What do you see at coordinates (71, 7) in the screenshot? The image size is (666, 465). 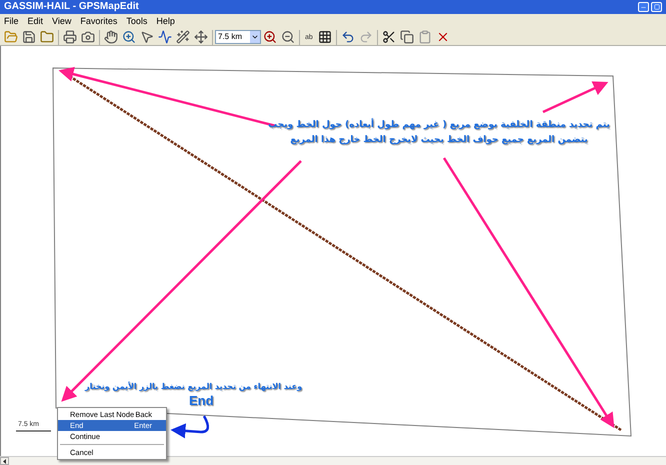 I see `window-title: GASSIM-HAIL - GPSMapEdit` at bounding box center [71, 7].